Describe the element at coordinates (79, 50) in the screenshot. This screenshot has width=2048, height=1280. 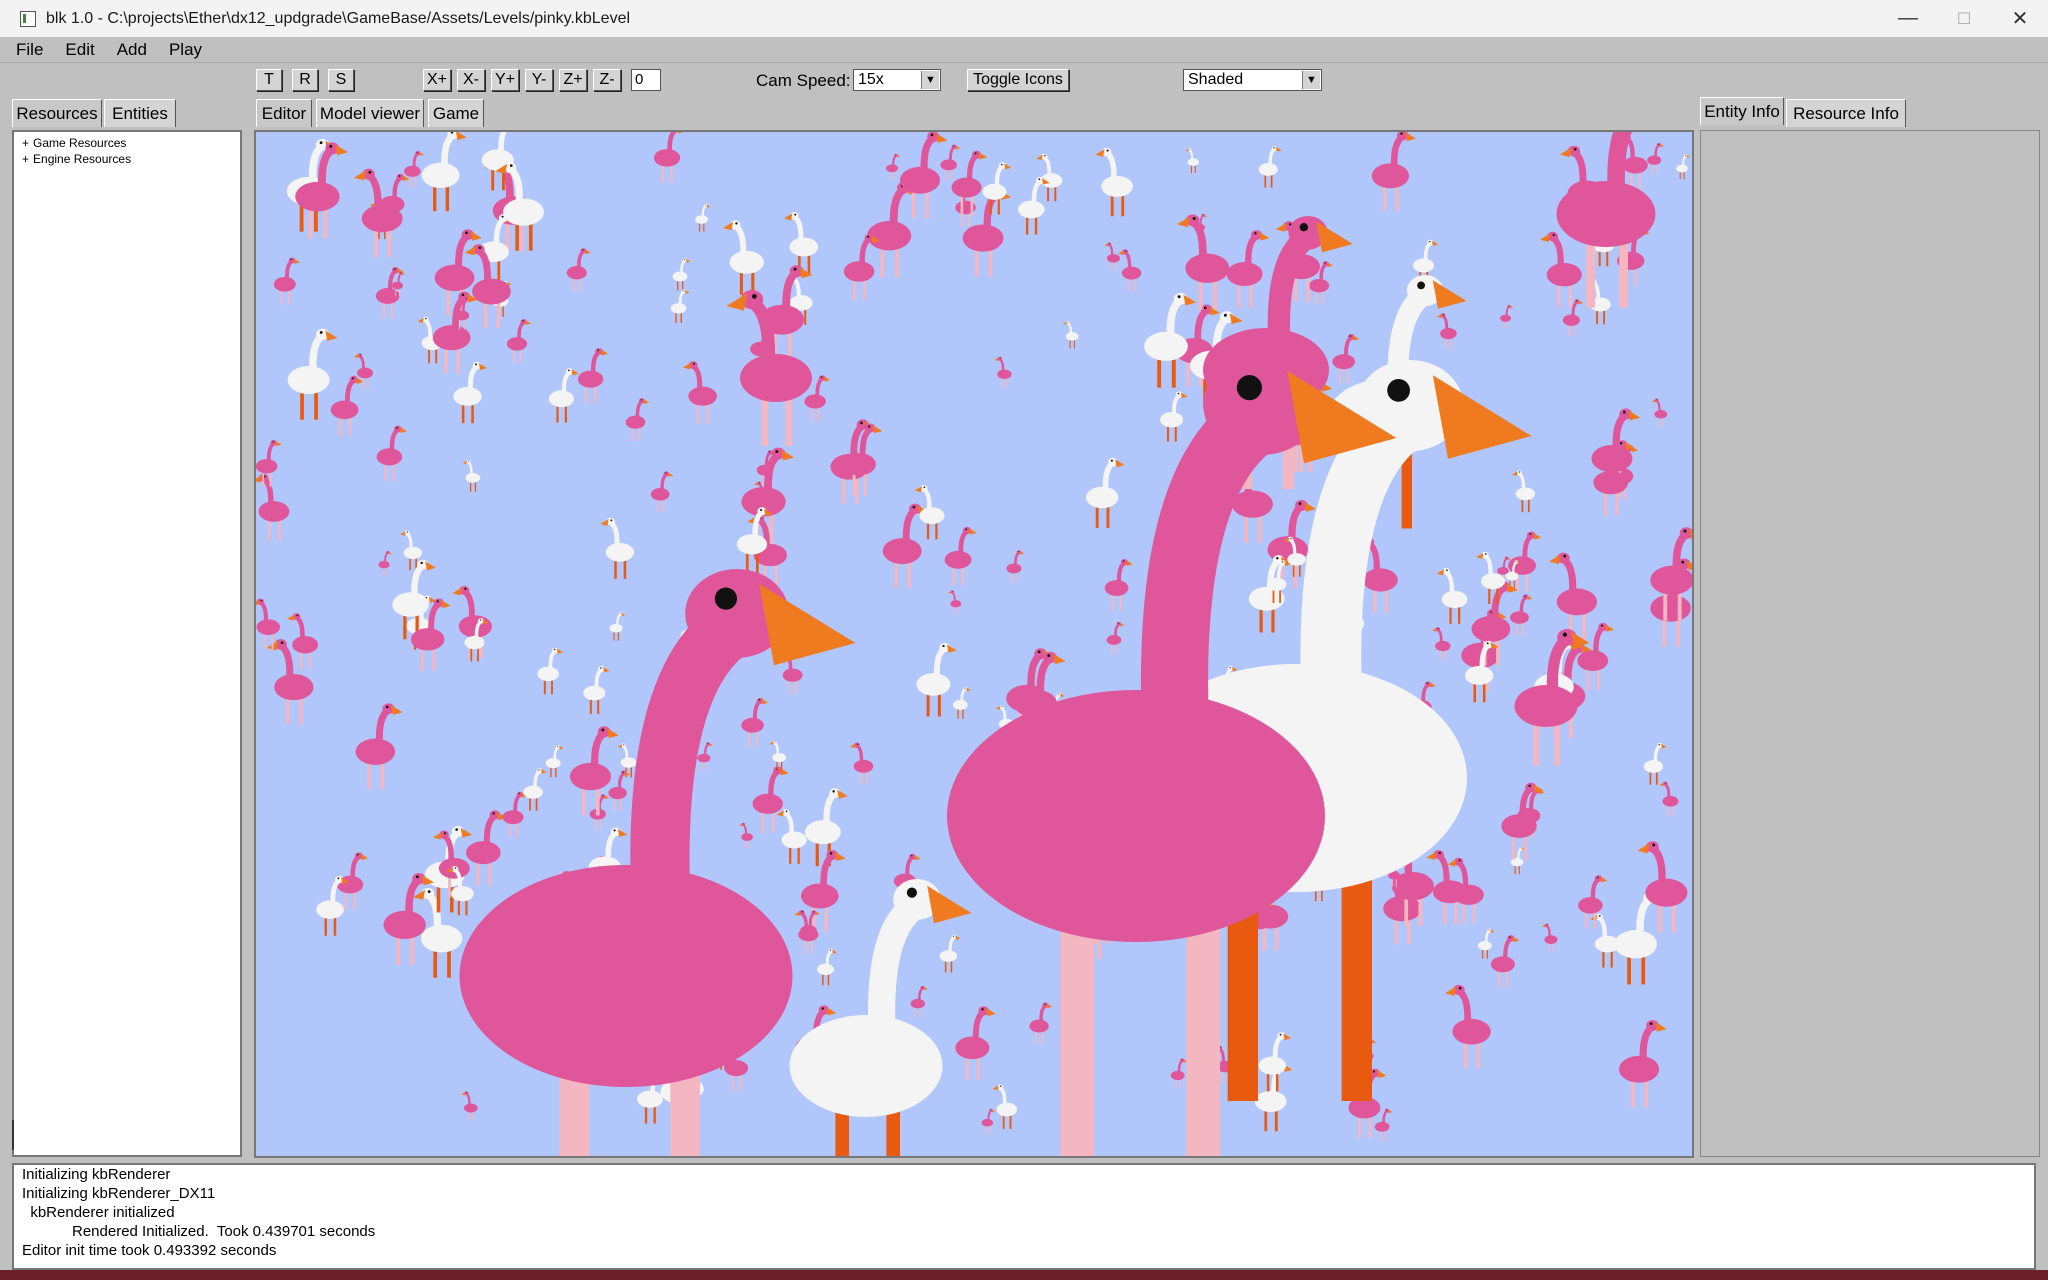
I see `menu-edit: Edit` at that location.